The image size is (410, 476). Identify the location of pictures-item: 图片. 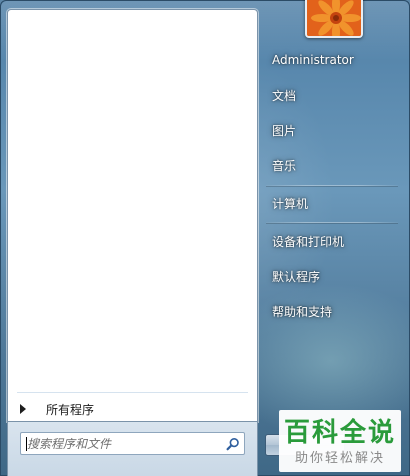
(284, 130).